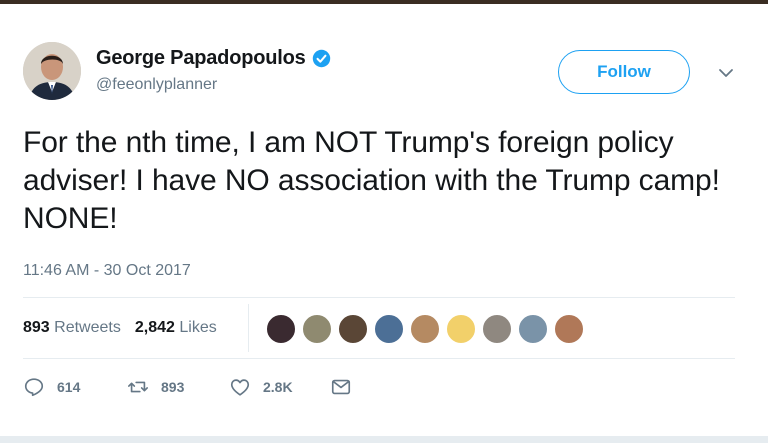  Describe the element at coordinates (127, 328) in the screenshot. I see `engagement-stats: 893 Retweets 2,842 Likes` at that location.